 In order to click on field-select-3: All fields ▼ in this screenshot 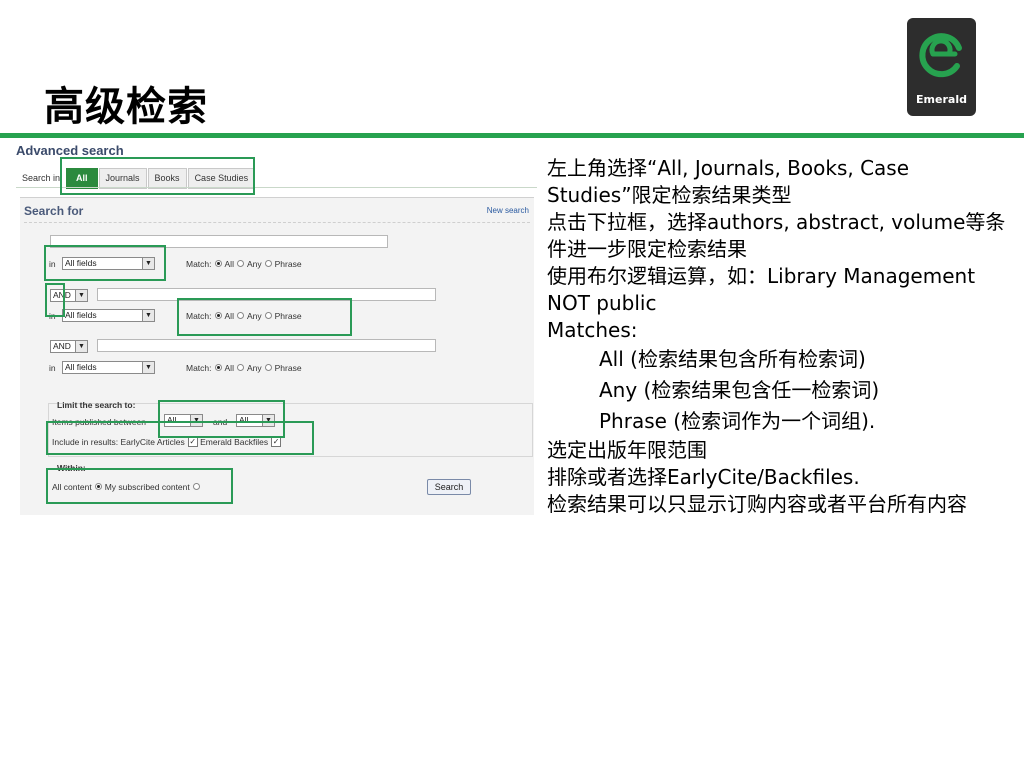, I will do `click(108, 367)`.